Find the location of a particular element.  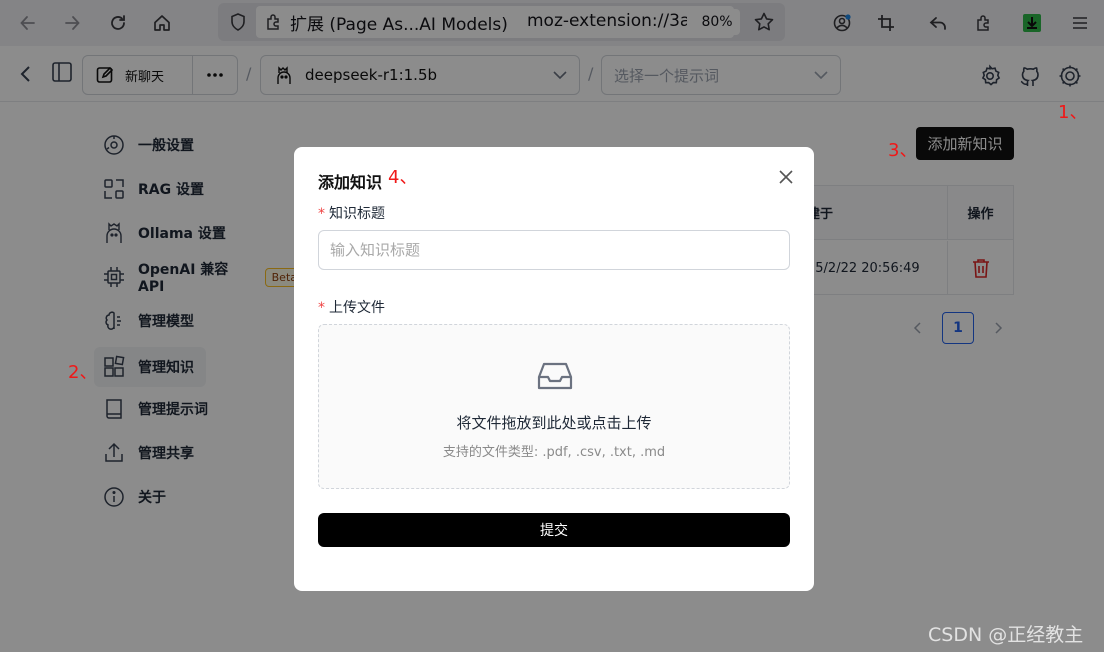

annotation-1: 1、 is located at coordinates (1073, 112).